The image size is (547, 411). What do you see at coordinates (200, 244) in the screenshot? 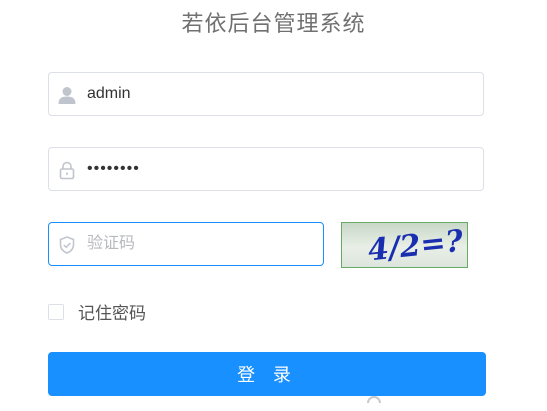
I see `captcha-input` at bounding box center [200, 244].